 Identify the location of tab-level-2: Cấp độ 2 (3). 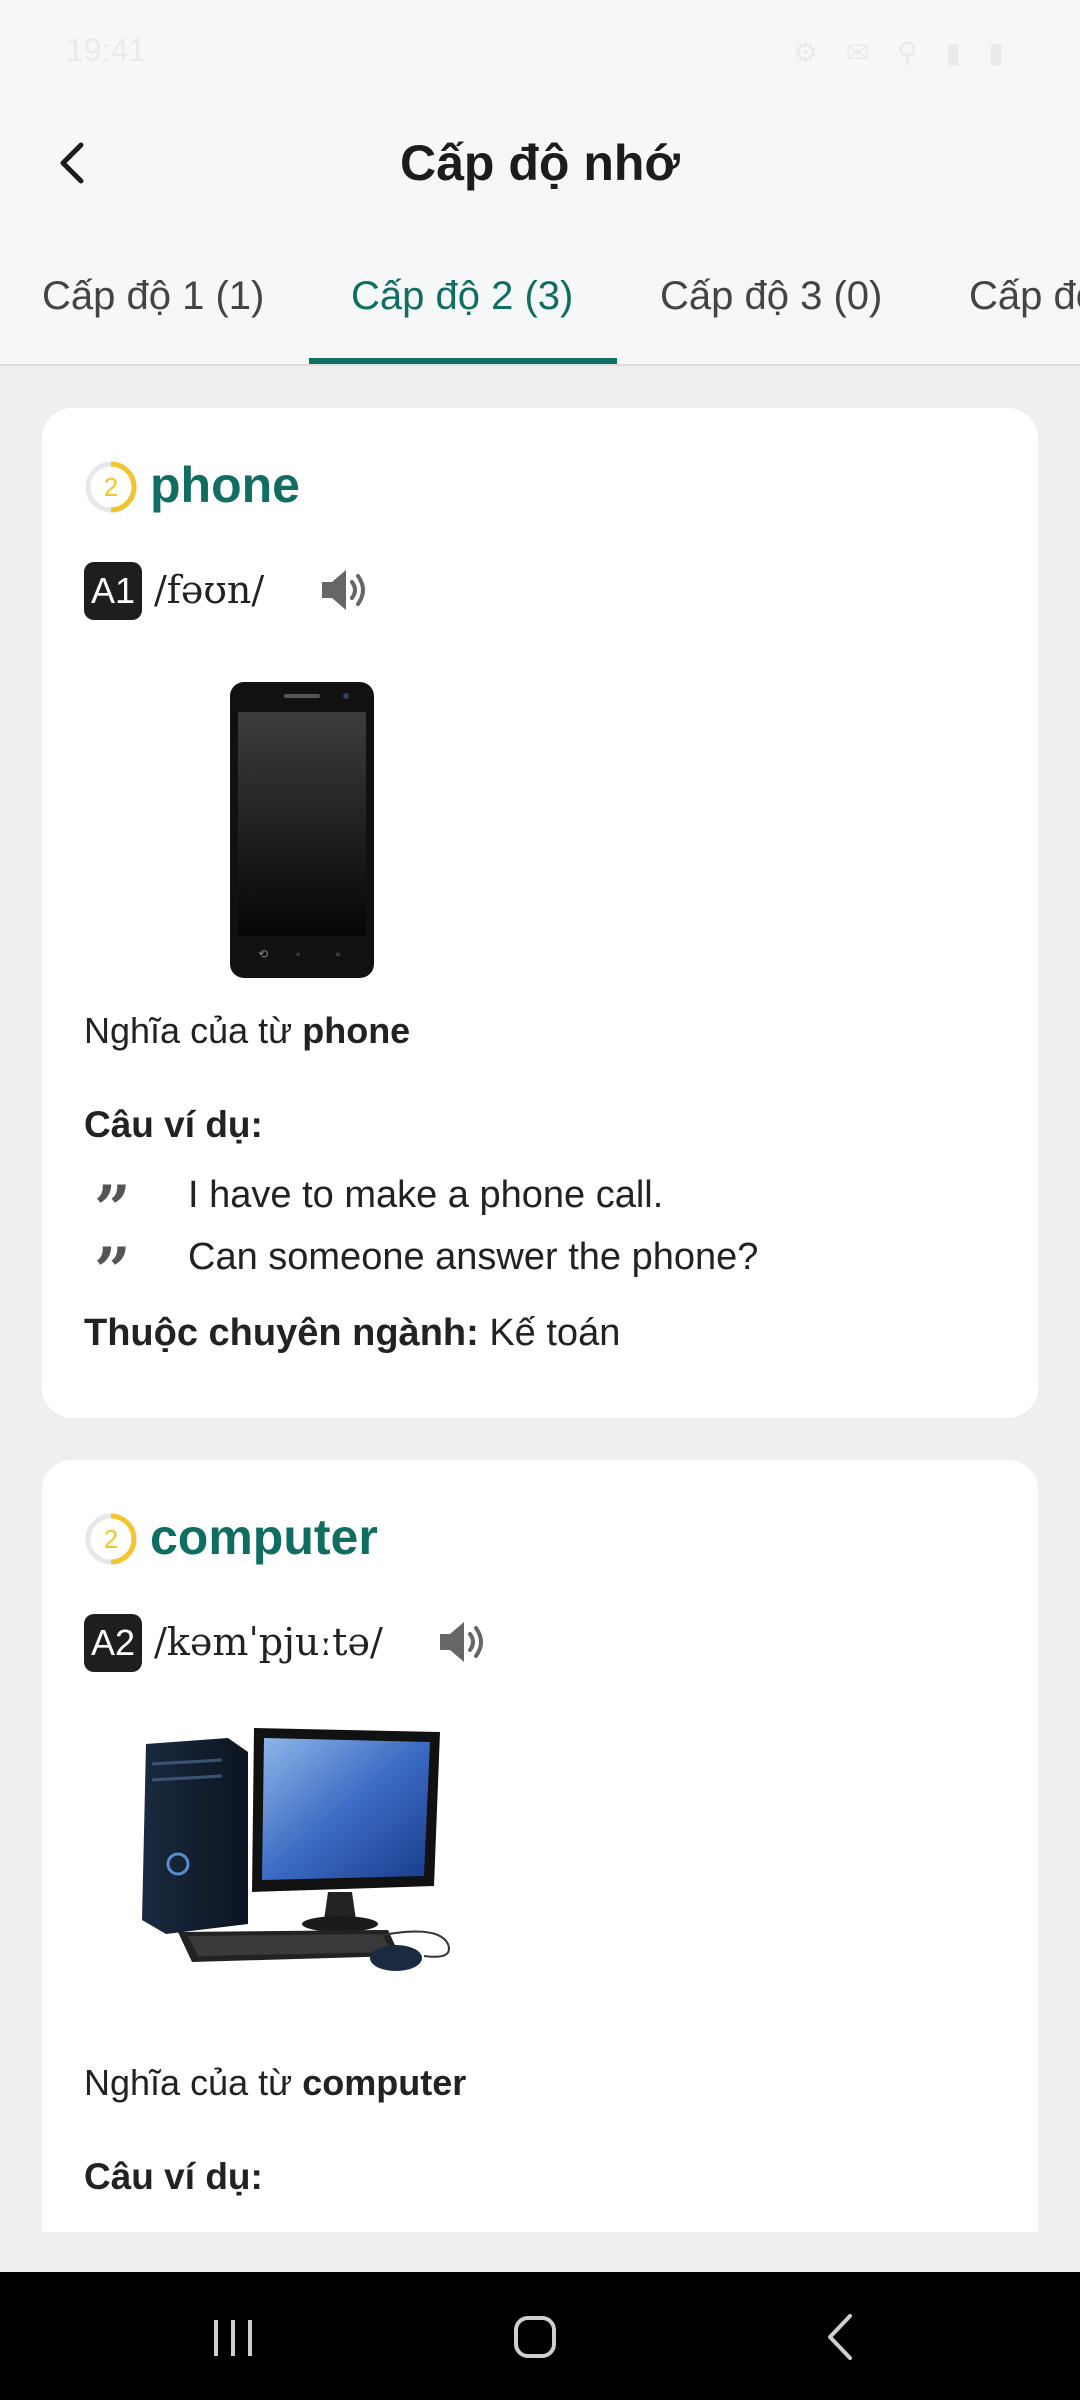
(462, 296).